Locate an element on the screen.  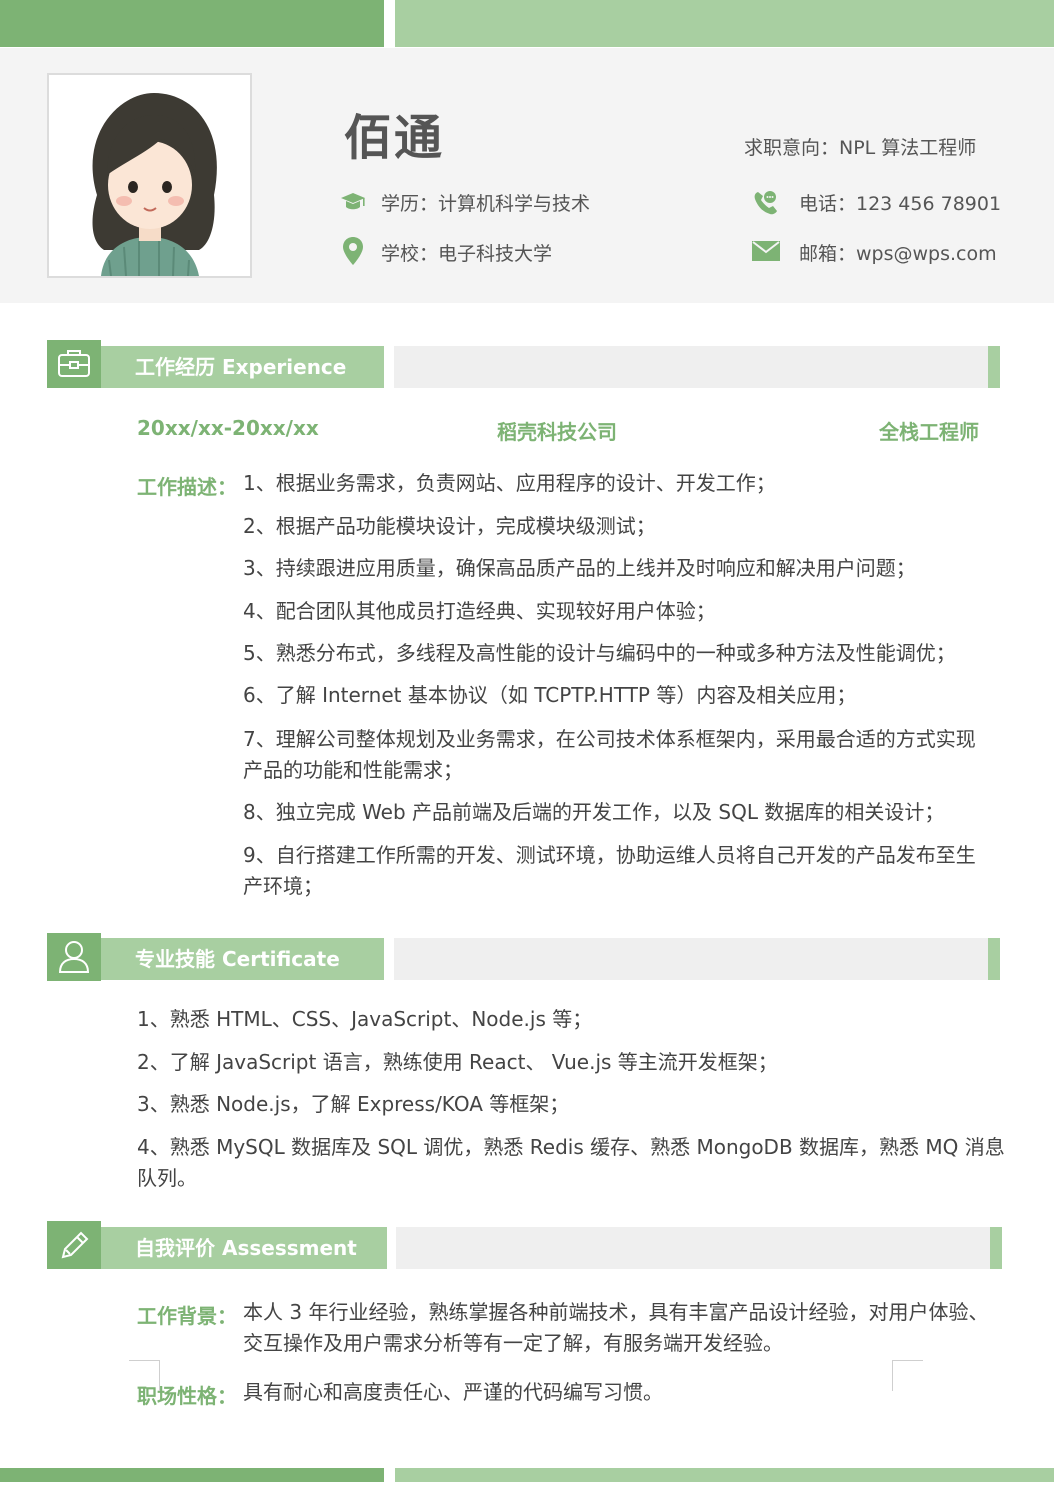
experience-period: 20xx/xx-20xx/xx is located at coordinates (228, 428).